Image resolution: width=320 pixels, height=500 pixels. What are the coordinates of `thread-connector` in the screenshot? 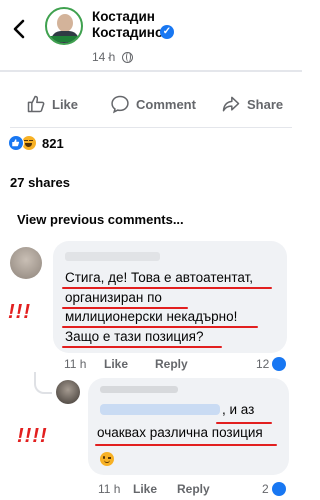 It's located at (43, 383).